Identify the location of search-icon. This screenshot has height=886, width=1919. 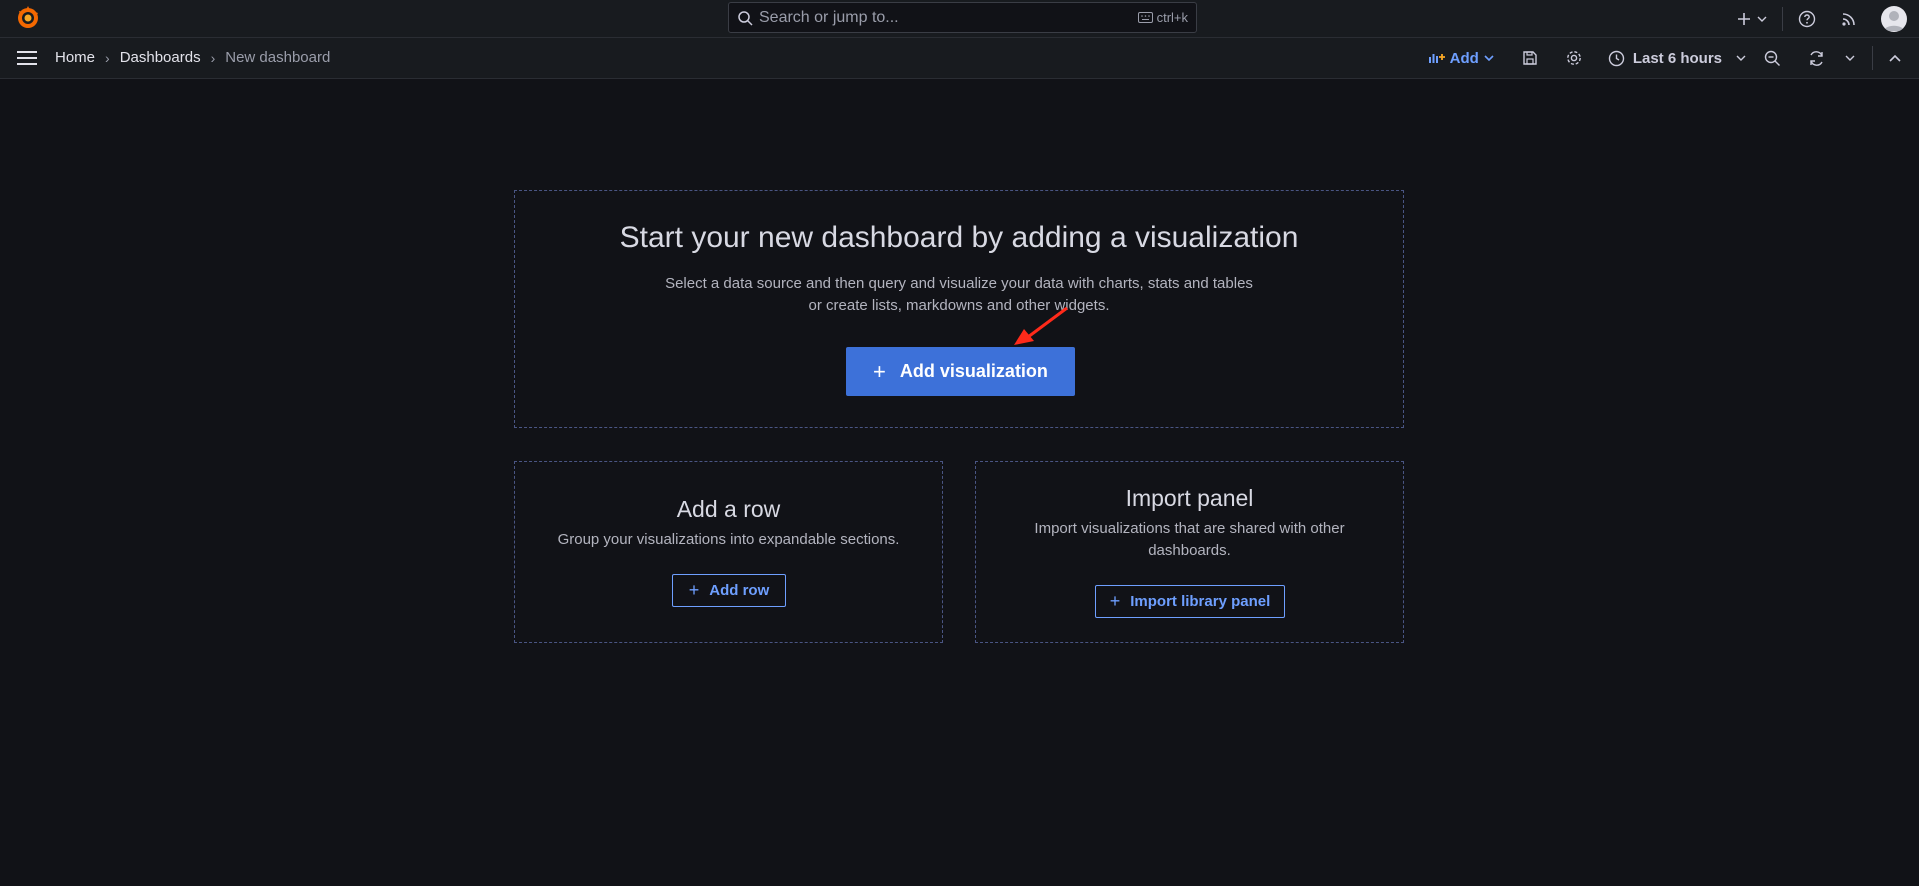
(745, 18).